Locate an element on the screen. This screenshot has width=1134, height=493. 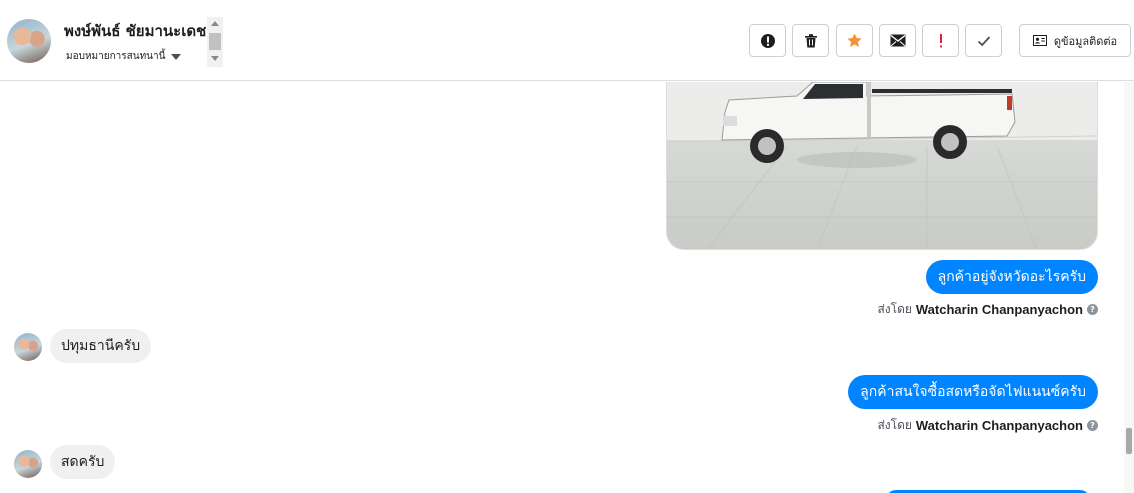
check-icon is located at coordinates (983, 40).